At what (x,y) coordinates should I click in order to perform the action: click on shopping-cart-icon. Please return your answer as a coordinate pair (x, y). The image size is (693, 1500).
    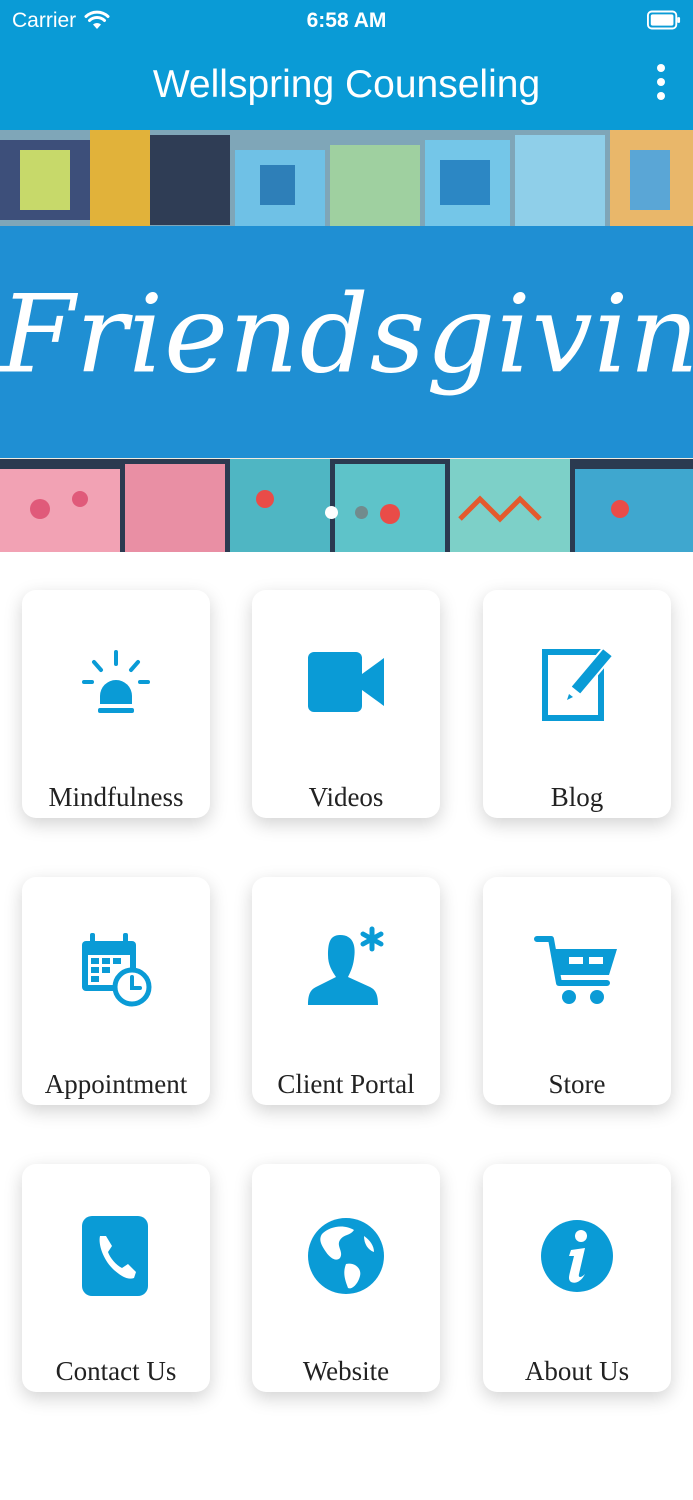
    Looking at the image, I should click on (577, 971).